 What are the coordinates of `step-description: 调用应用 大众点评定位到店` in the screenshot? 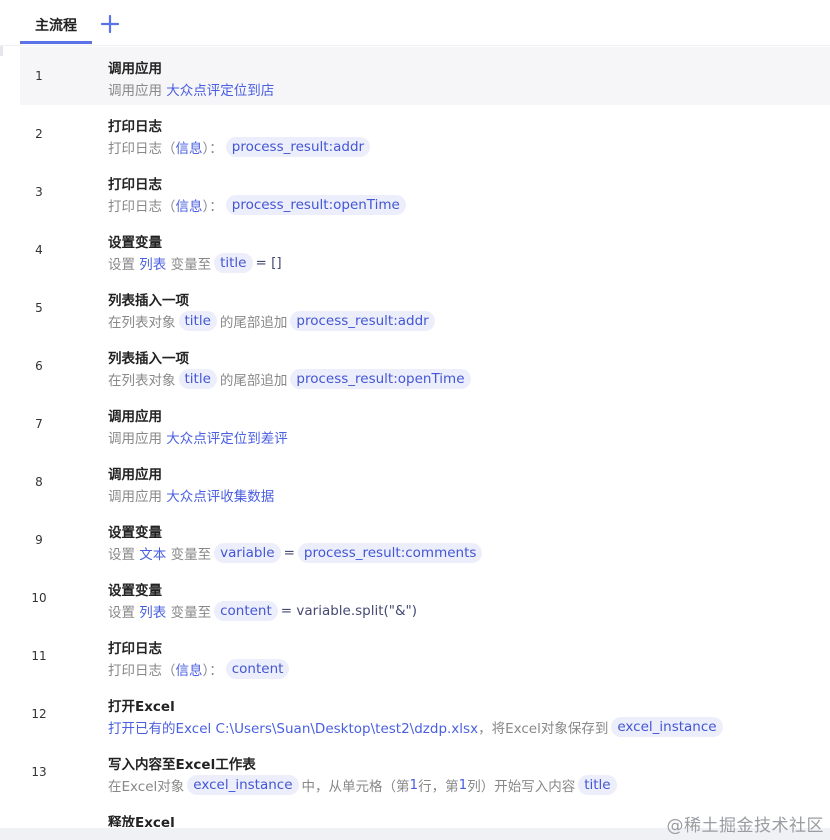 It's located at (191, 89).